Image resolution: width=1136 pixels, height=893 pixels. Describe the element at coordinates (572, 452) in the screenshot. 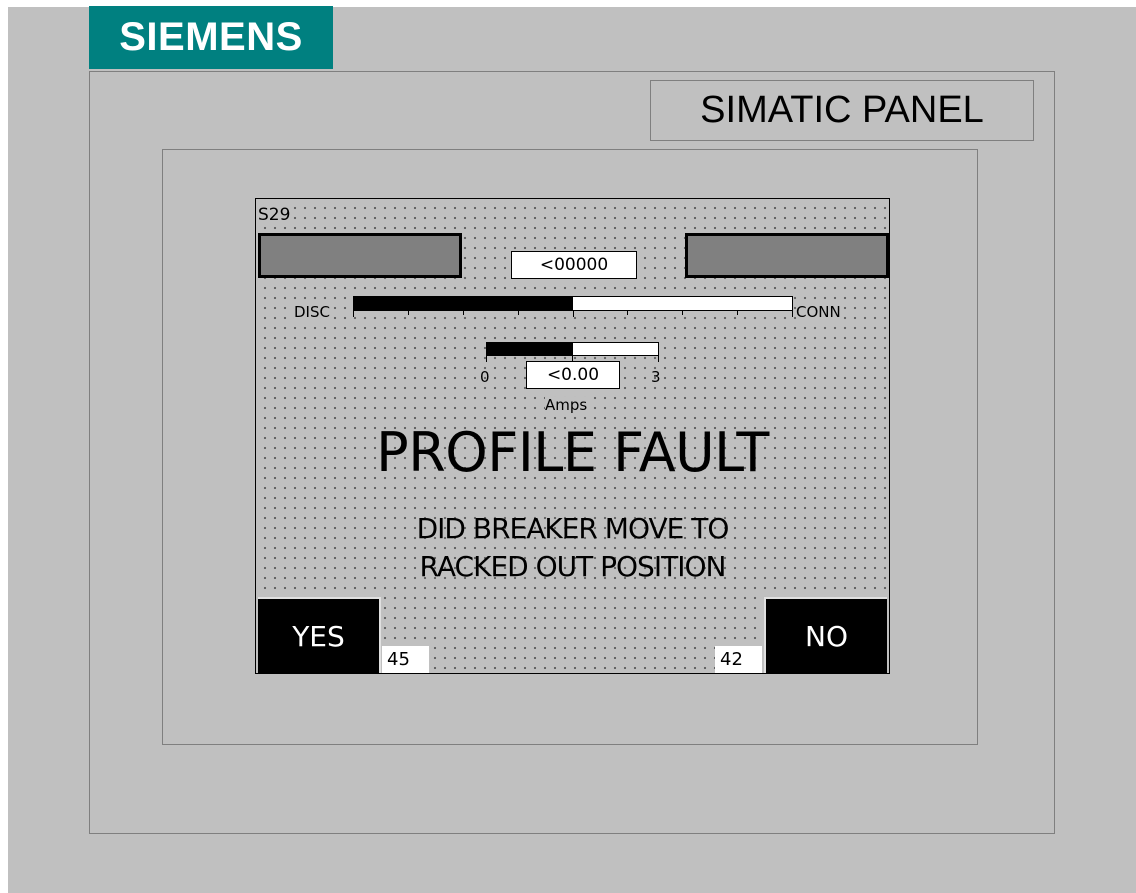

I see `fault-title: PROFILE FAULT` at that location.